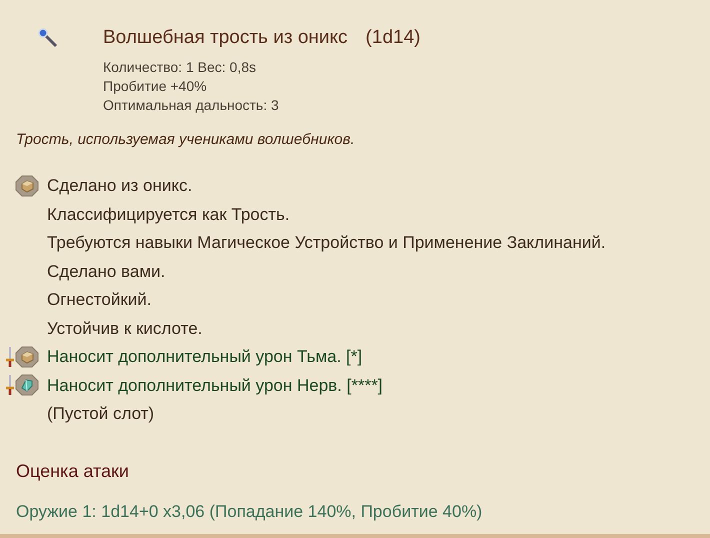  Describe the element at coordinates (27, 385) in the screenshot. I see `crystal-icon` at that location.